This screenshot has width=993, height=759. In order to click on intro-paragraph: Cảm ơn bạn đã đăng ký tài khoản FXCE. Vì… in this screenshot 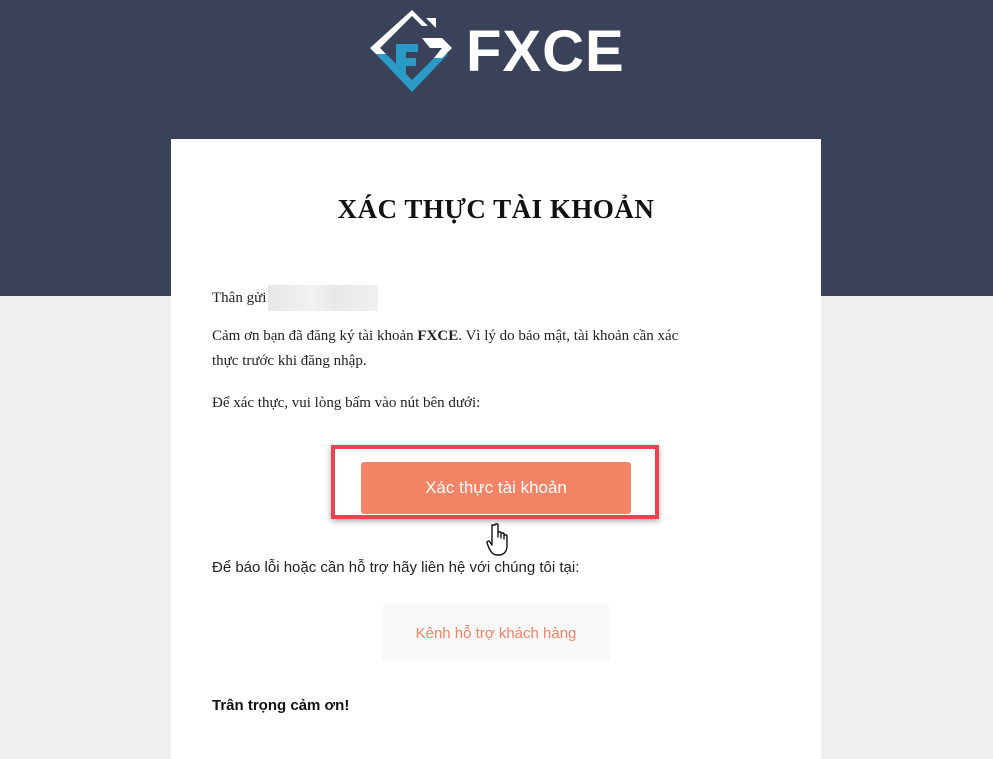, I will do `click(472, 349)`.